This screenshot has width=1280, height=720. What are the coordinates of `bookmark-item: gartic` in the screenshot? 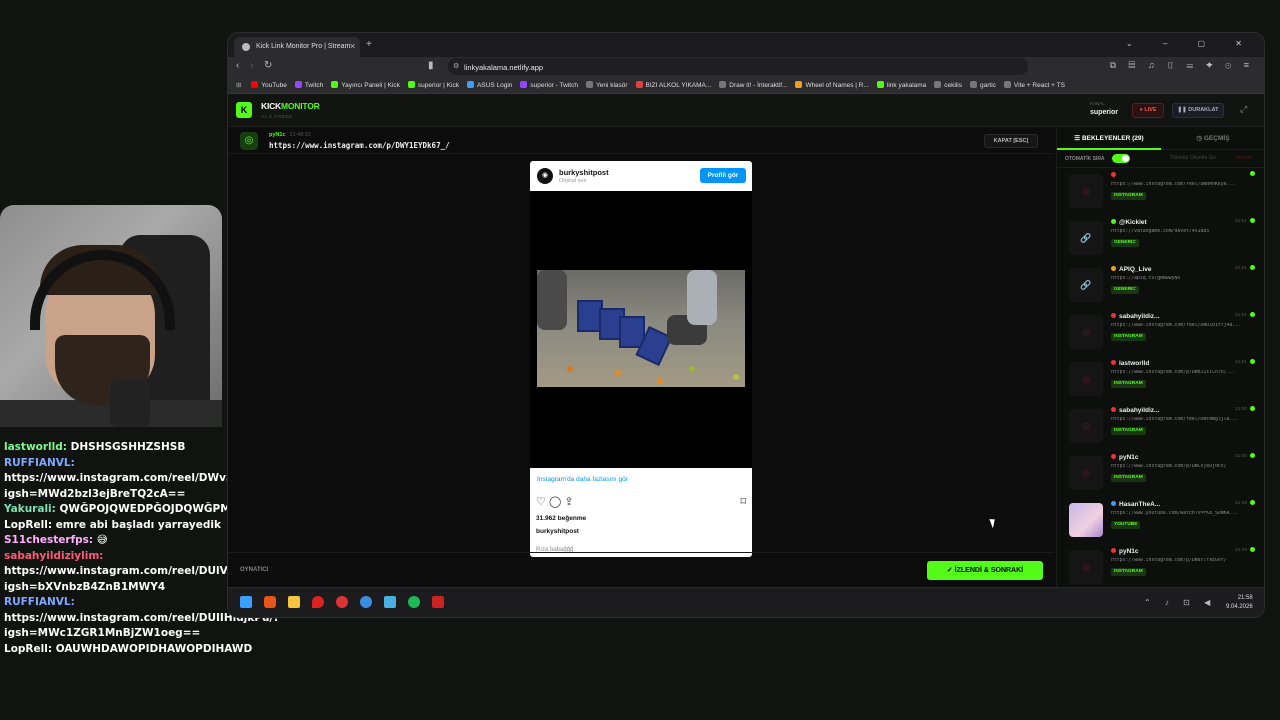 It's located at (983, 85).